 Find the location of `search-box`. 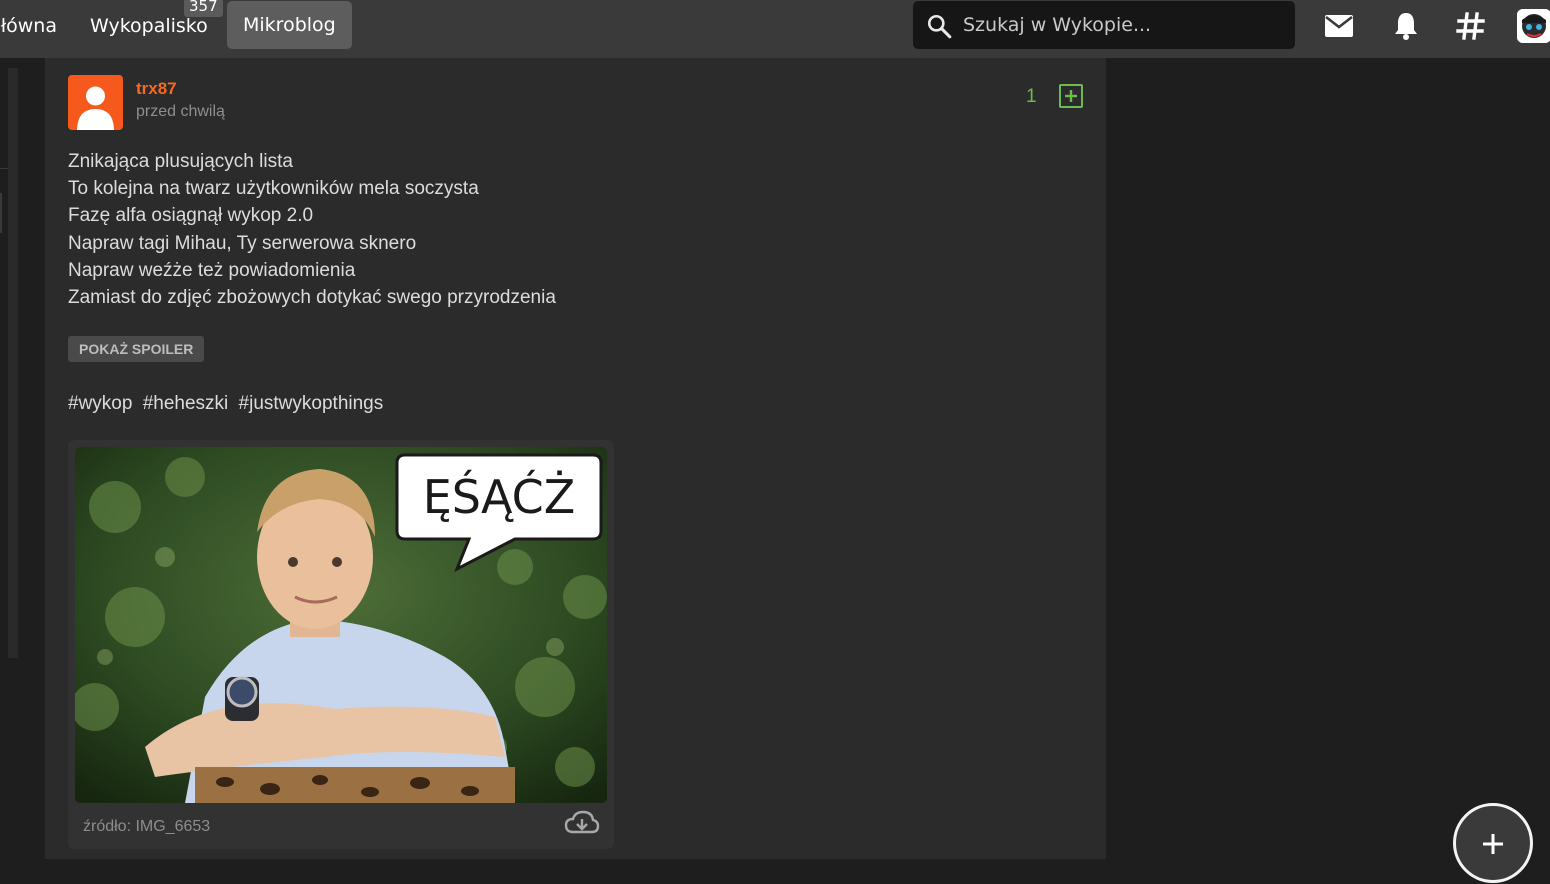

search-box is located at coordinates (1104, 25).